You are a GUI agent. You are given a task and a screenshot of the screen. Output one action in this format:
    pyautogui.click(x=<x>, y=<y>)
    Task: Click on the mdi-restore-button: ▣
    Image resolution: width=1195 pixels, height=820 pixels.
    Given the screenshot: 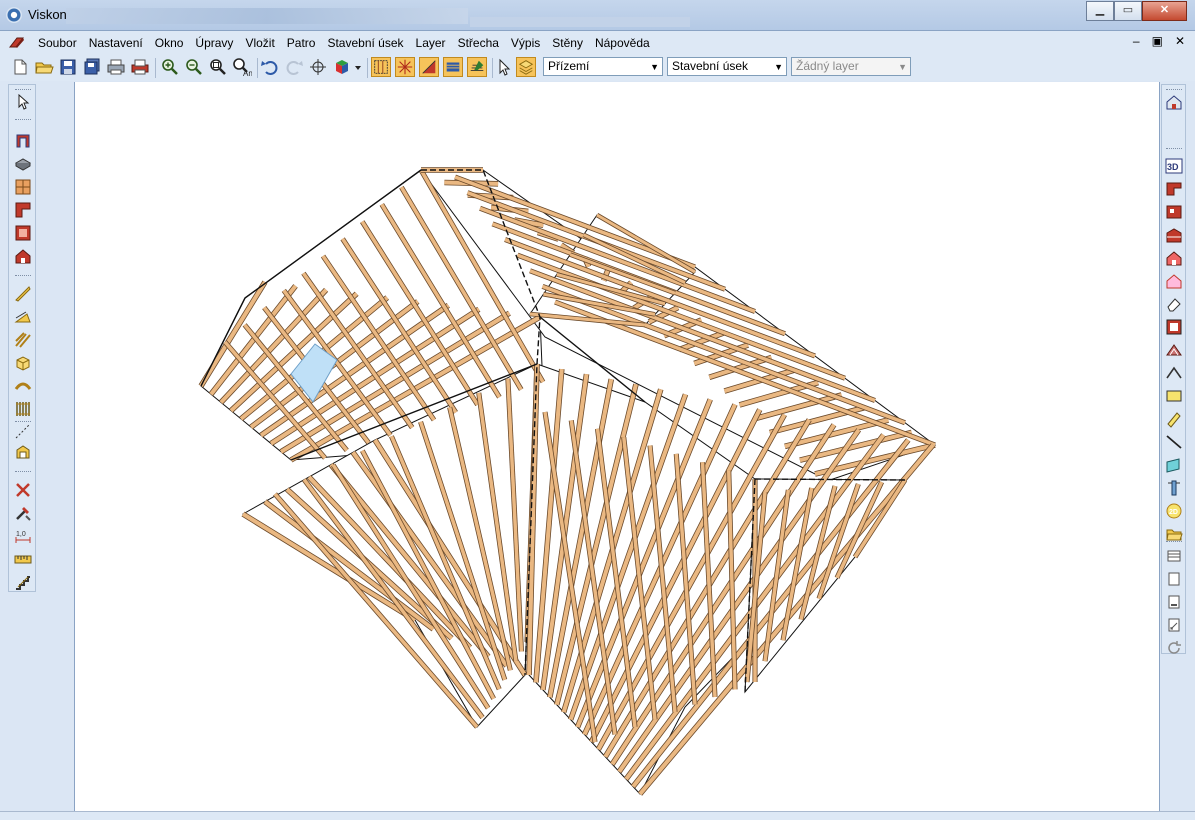 What is the action you would take?
    pyautogui.click(x=1157, y=41)
    